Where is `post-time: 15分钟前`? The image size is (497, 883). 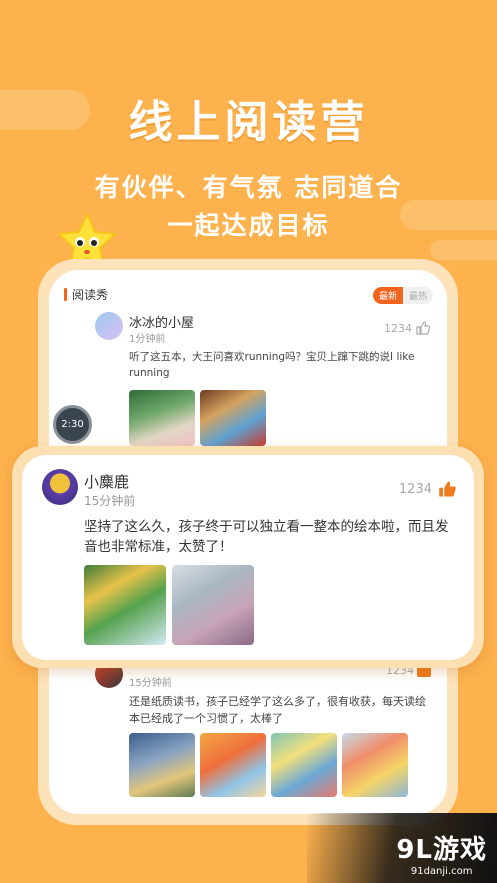
post-time: 15分钟前 is located at coordinates (150, 683).